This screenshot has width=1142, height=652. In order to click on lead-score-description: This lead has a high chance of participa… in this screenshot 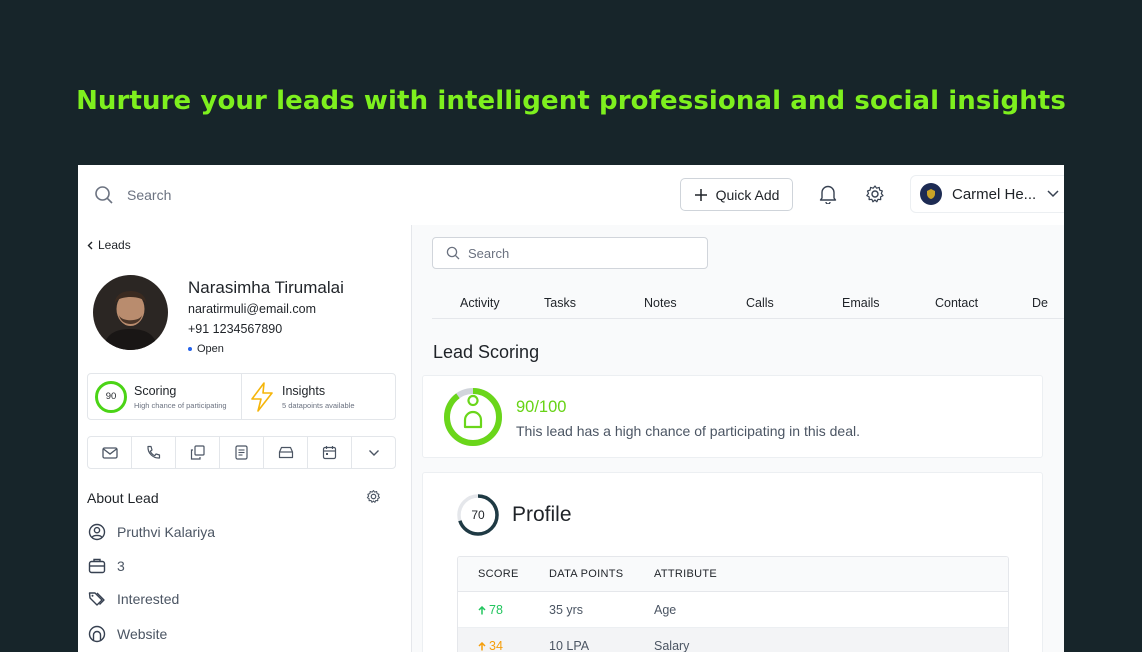, I will do `click(688, 431)`.